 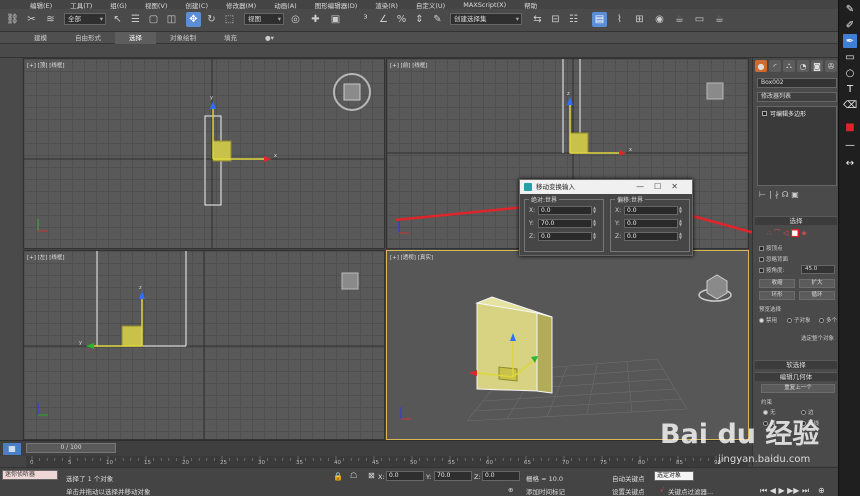 I want to click on rollout-edit-geometry: 编辑几何体, so click(x=796, y=376).